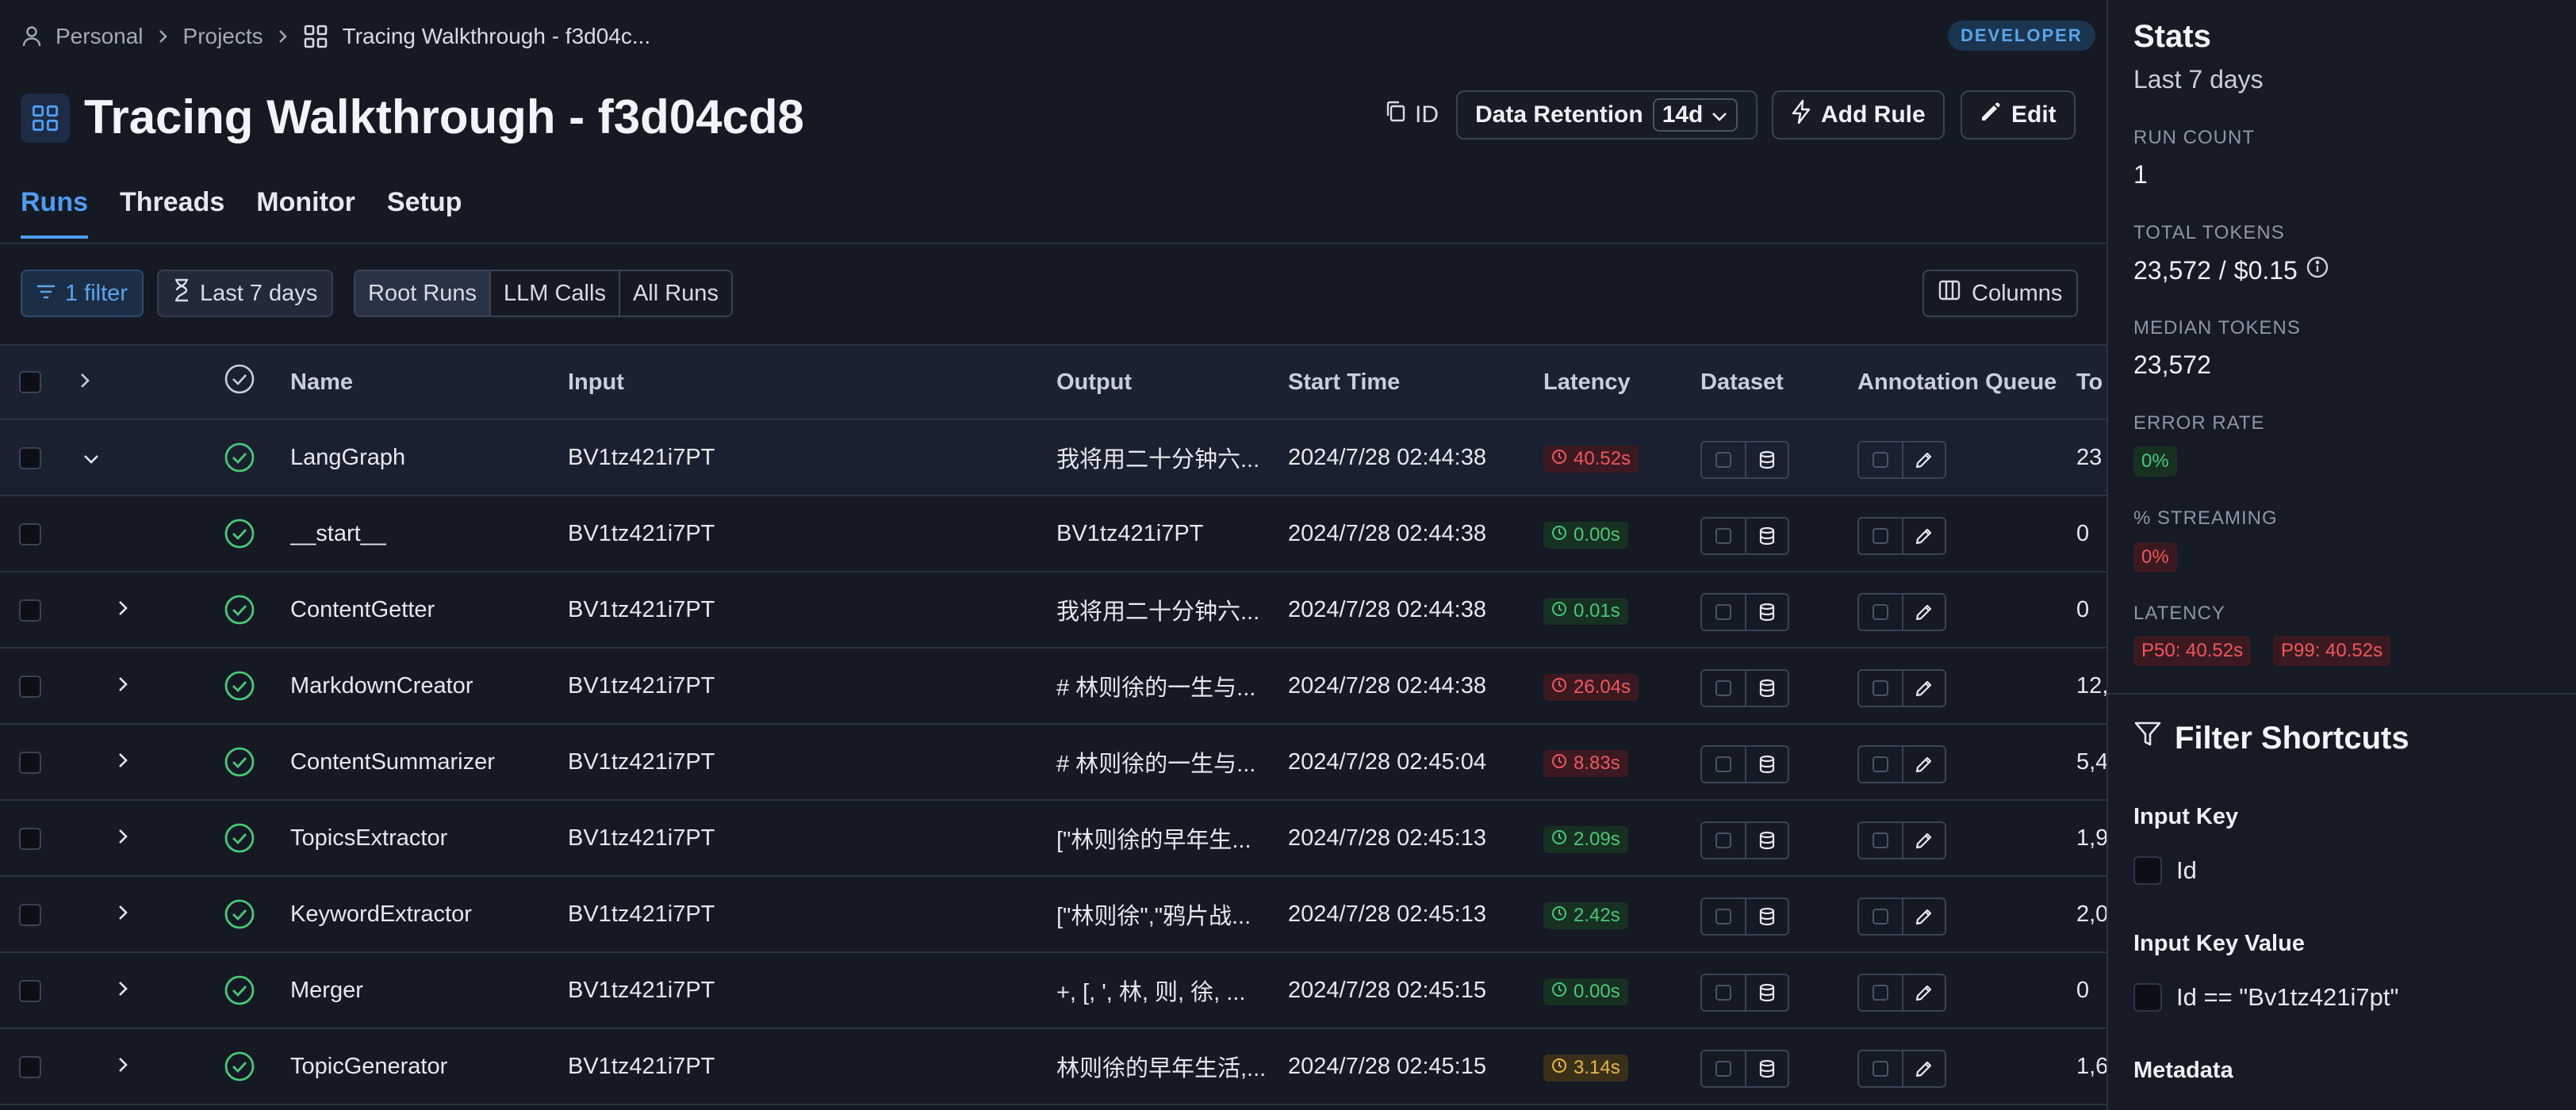 The width and height of the screenshot is (2576, 1110). What do you see at coordinates (172, 213) in the screenshot?
I see `tab-threads: Threads` at bounding box center [172, 213].